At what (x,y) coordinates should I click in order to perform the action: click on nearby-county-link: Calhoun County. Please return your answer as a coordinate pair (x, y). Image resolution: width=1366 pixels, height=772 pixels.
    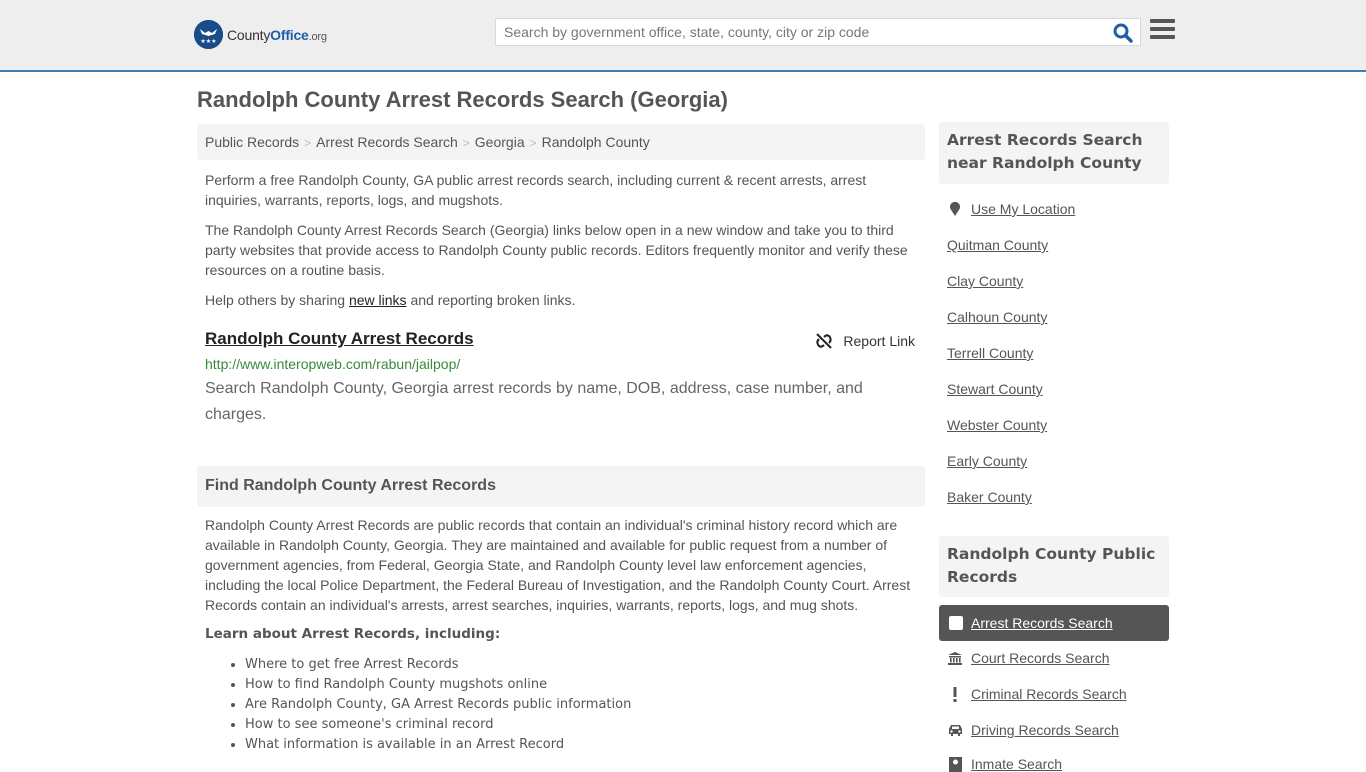
    Looking at the image, I should click on (997, 317).